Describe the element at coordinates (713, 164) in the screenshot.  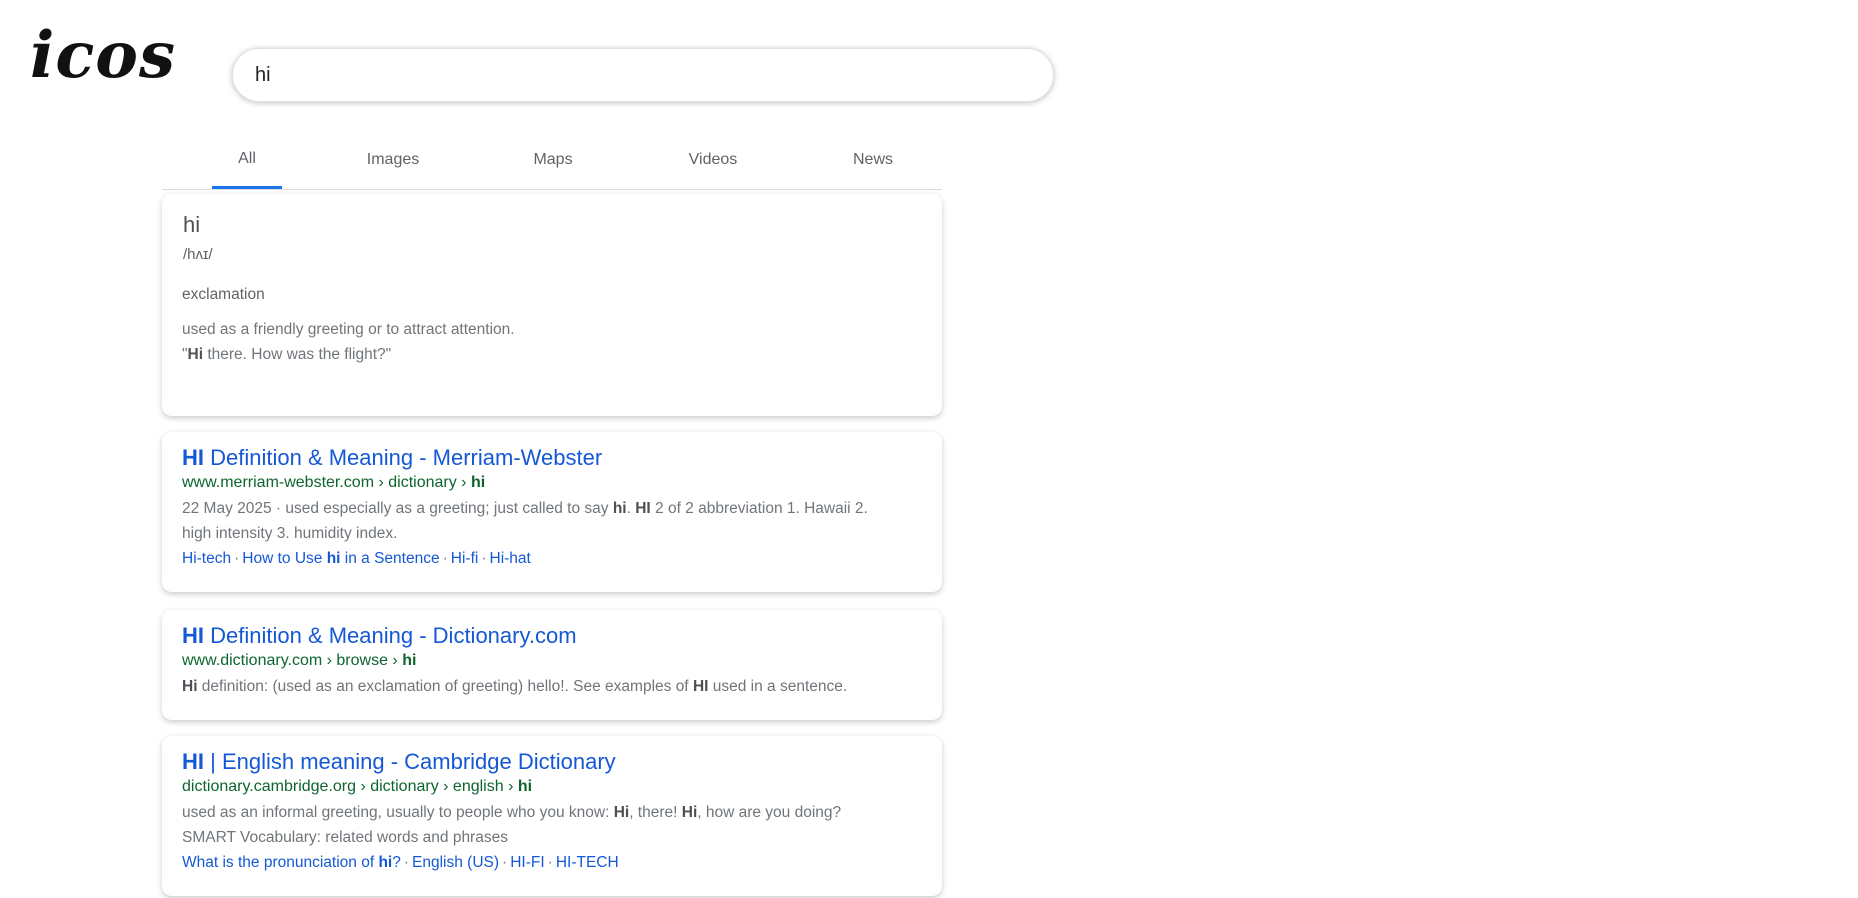
I see `tab-videos: Videos` at that location.